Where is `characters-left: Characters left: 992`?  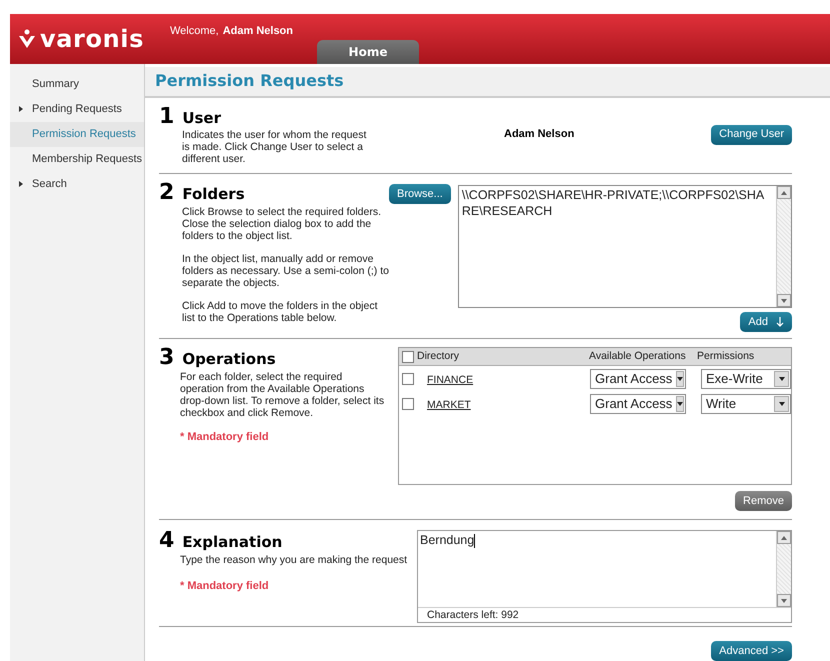 characters-left: Characters left: 992 is located at coordinates (604, 614).